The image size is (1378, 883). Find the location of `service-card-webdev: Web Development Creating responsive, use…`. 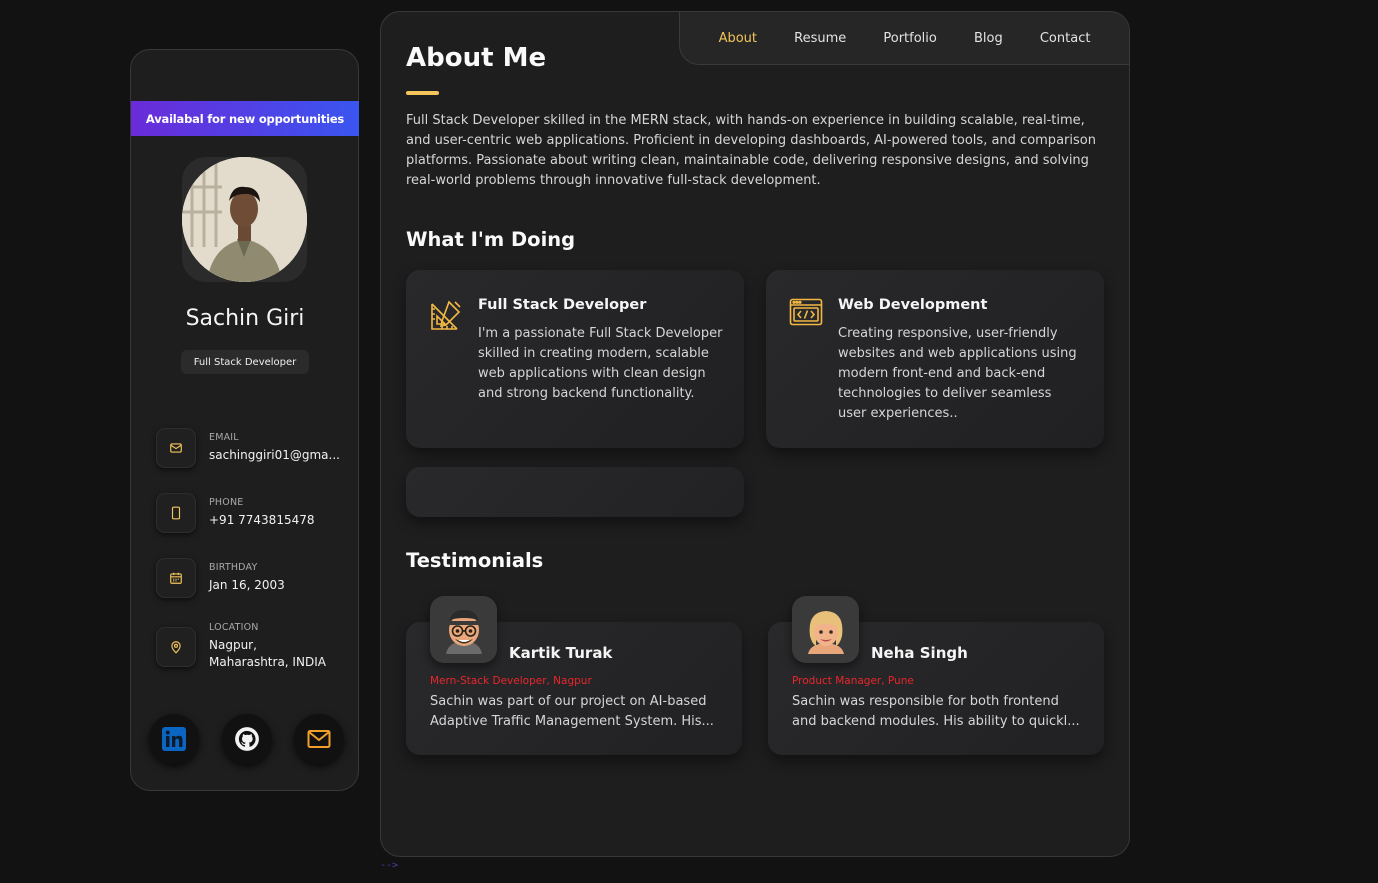

service-card-webdev: Web Development Creating responsive, use… is located at coordinates (935, 359).